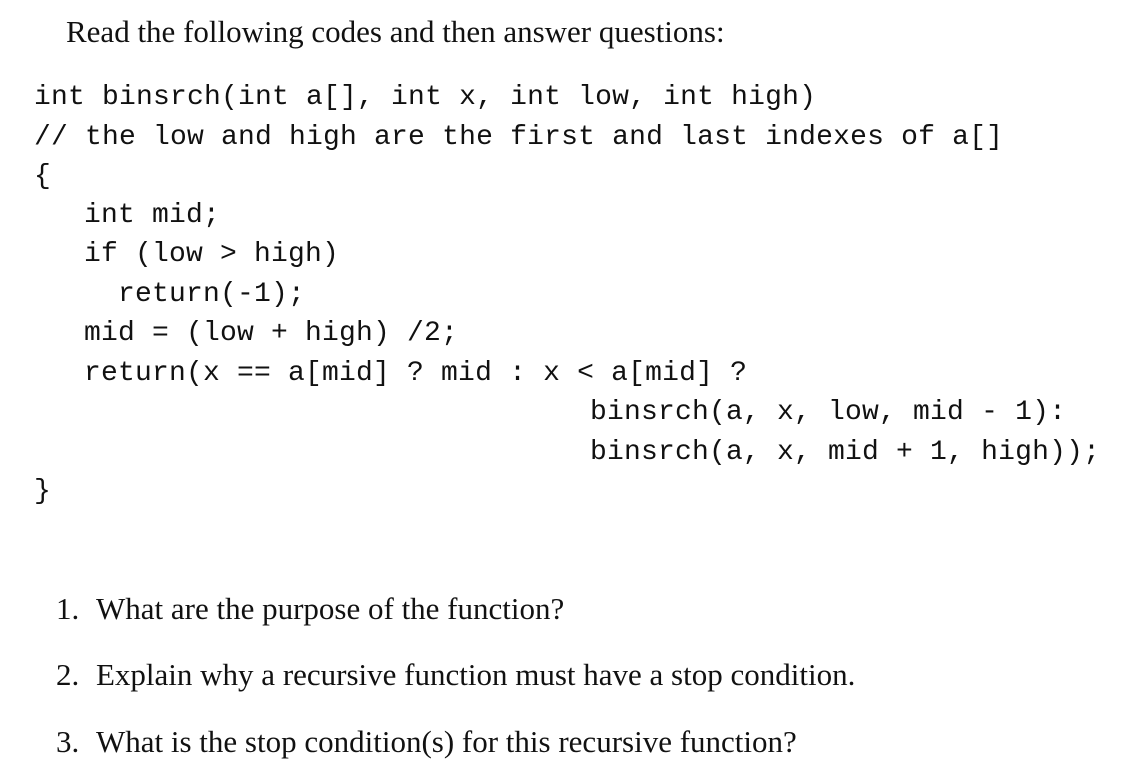  I want to click on question-number: 2., so click(68, 674).